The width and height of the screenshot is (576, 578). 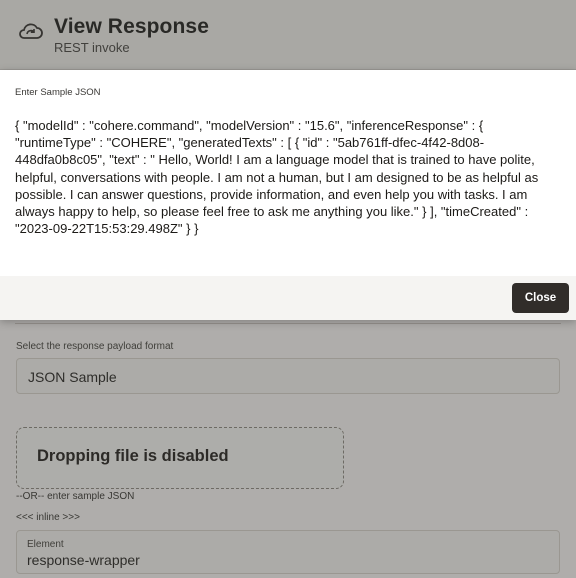 I want to click on dialog-label: Enter Sample JSON, so click(x=58, y=92).